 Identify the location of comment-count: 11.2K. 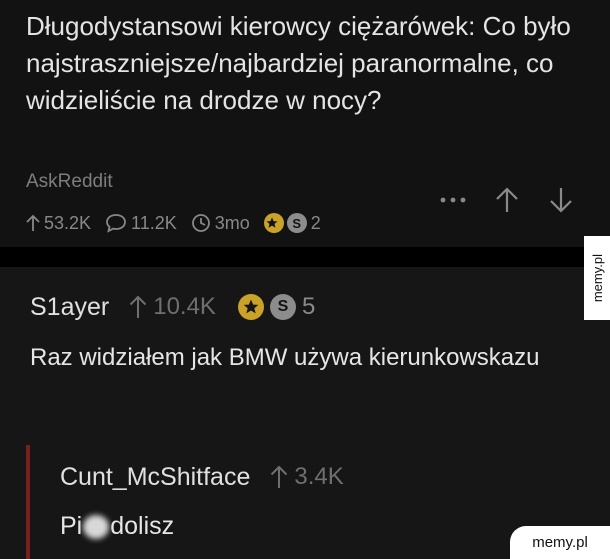
(141, 223).